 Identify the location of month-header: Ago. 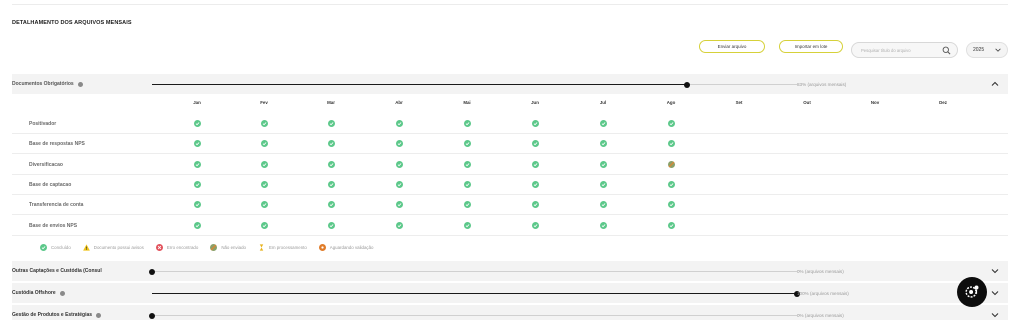
(671, 102).